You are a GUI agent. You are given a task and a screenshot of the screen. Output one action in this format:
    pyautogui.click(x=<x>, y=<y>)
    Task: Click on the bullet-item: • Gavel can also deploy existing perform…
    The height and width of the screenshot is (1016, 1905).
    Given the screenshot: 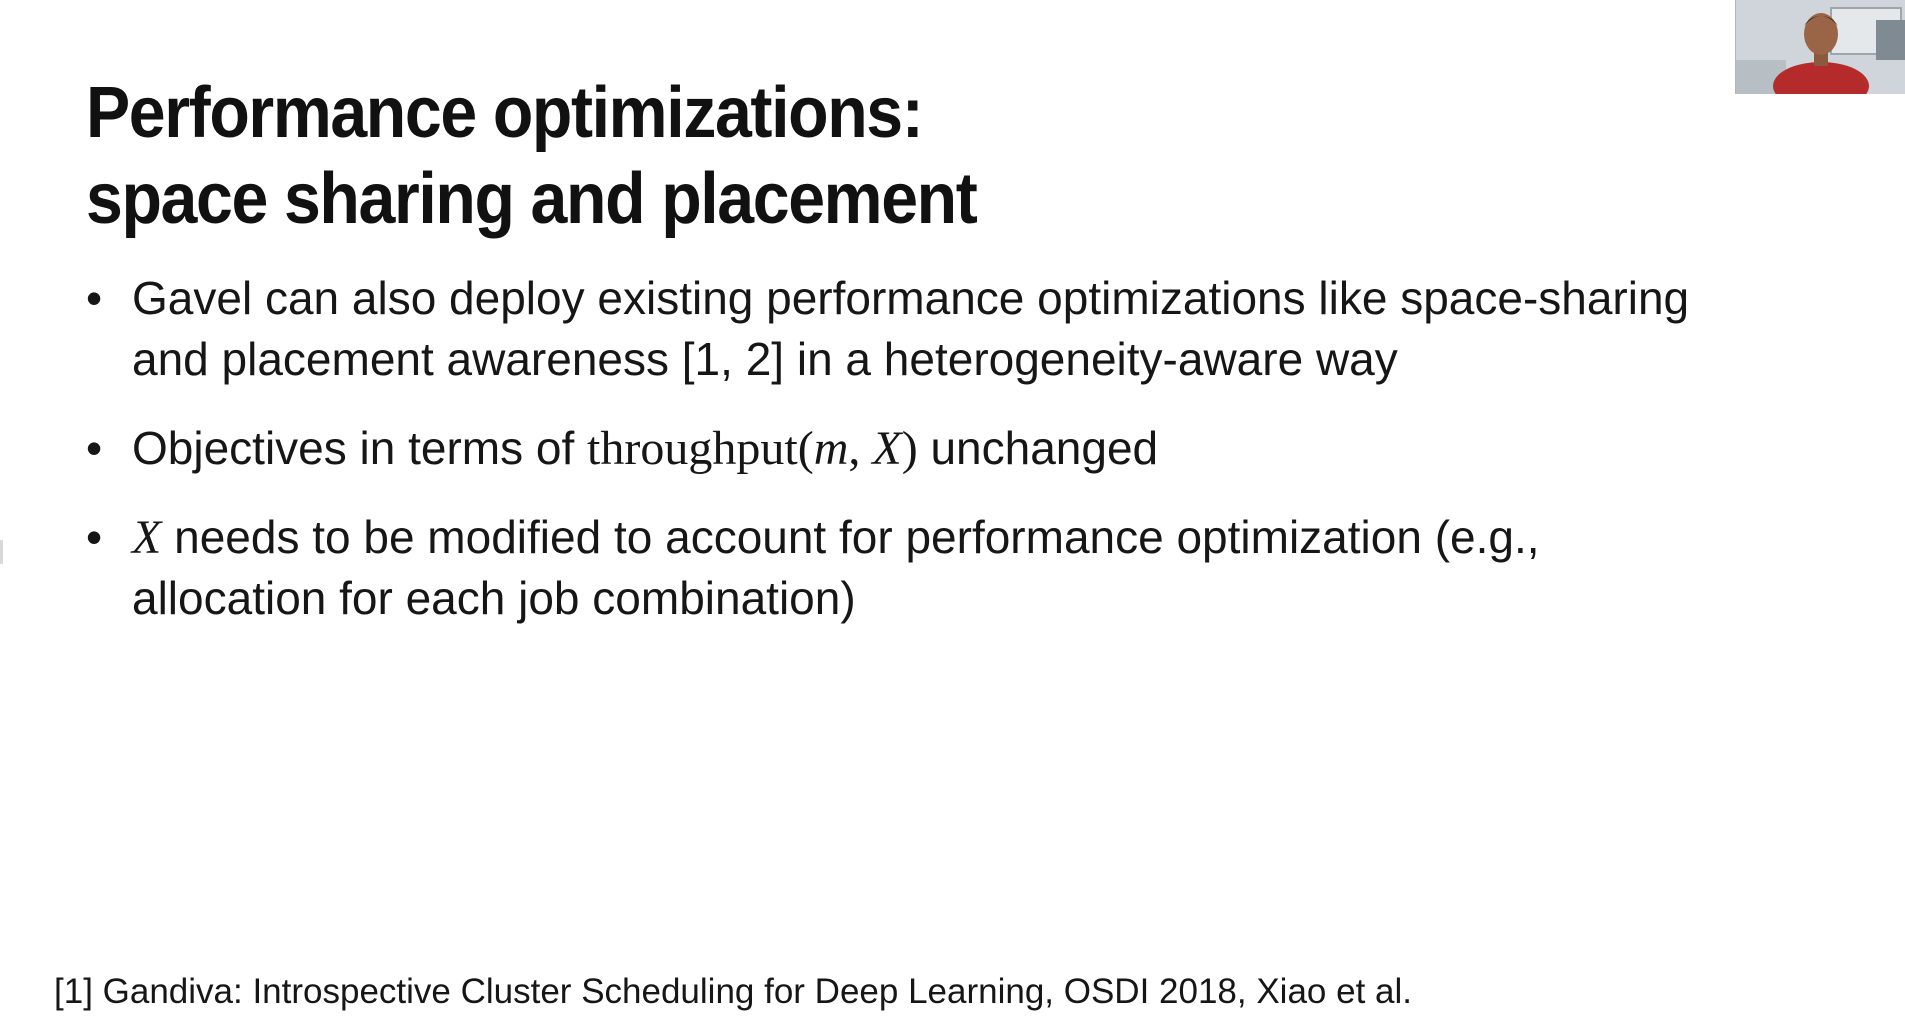 What is the action you would take?
    pyautogui.click(x=906, y=329)
    